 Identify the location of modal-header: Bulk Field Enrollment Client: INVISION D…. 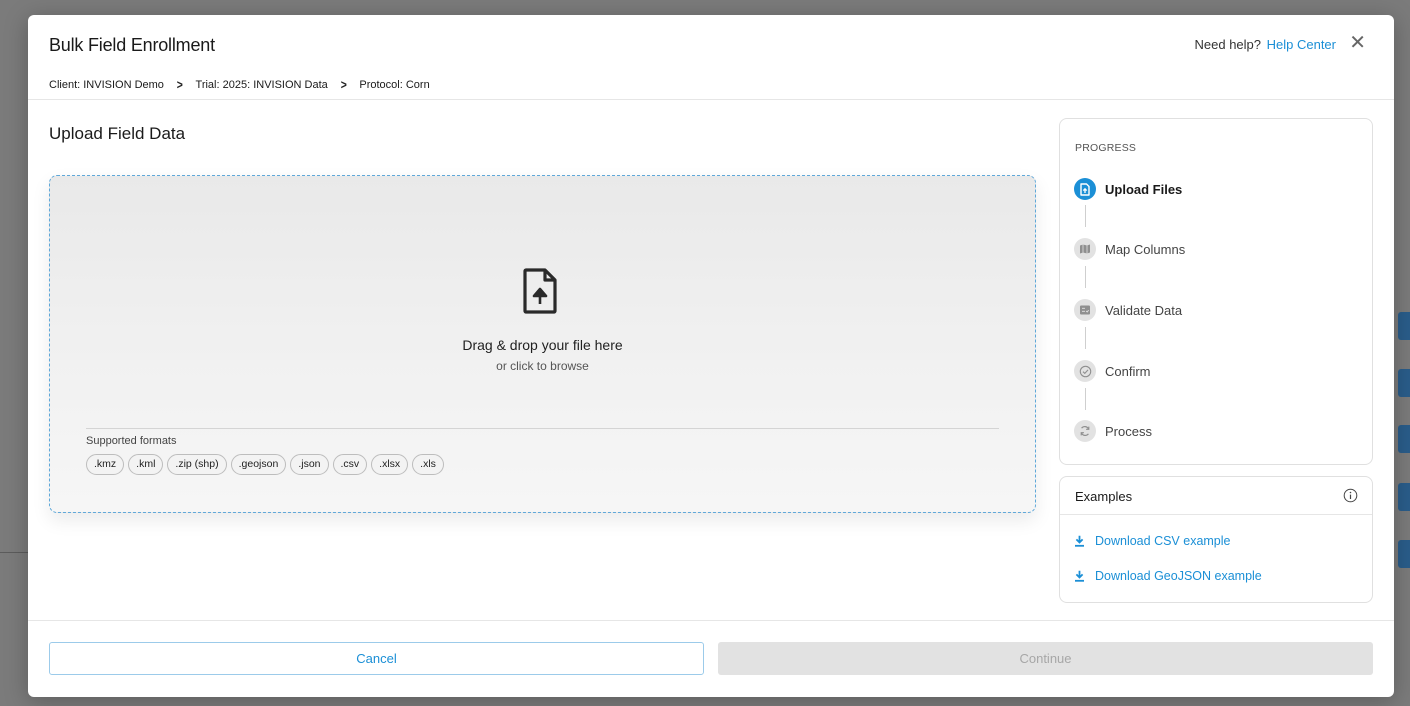
(711, 57).